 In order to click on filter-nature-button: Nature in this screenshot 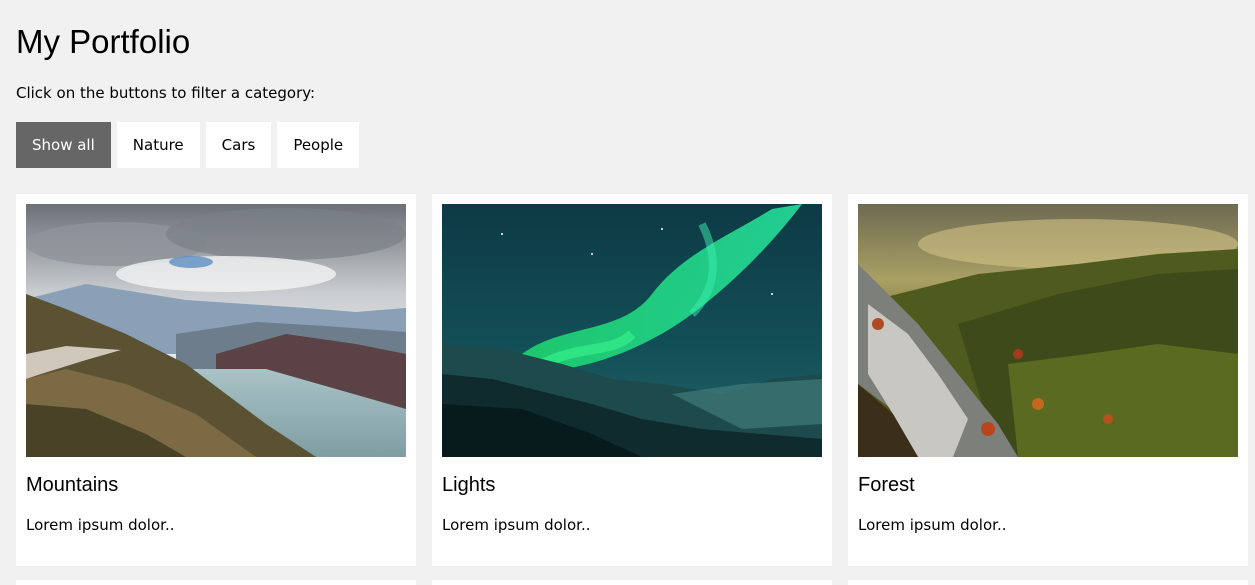, I will do `click(158, 145)`.